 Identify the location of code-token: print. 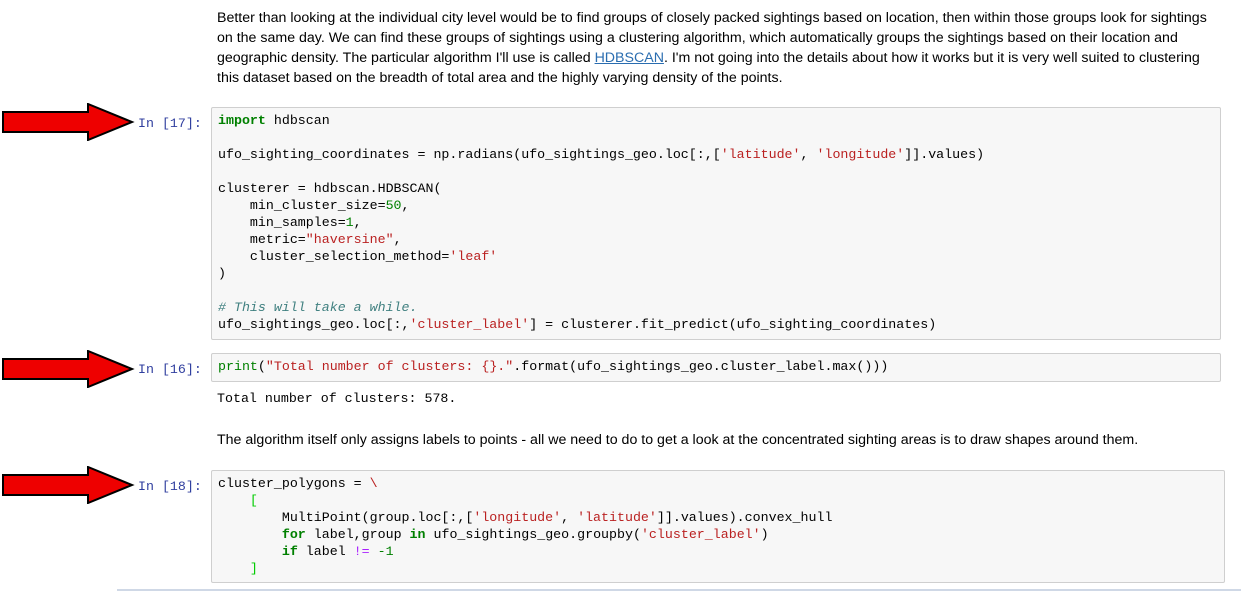
(238, 366).